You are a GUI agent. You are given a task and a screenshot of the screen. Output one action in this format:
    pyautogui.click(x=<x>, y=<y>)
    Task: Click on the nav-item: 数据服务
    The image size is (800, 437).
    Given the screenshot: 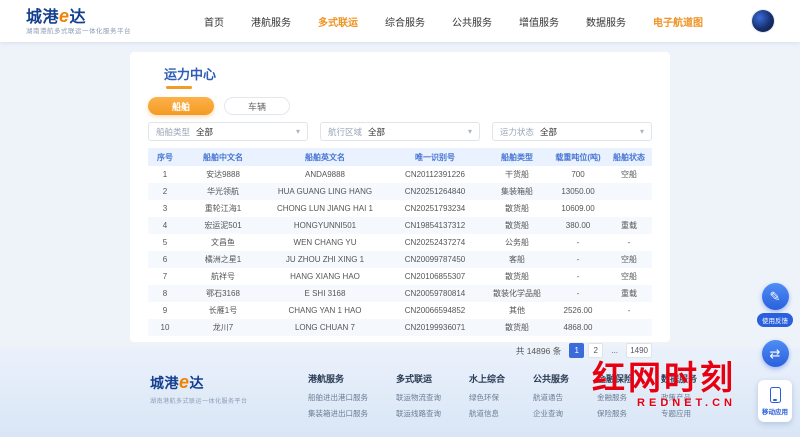 What is the action you would take?
    pyautogui.click(x=606, y=21)
    